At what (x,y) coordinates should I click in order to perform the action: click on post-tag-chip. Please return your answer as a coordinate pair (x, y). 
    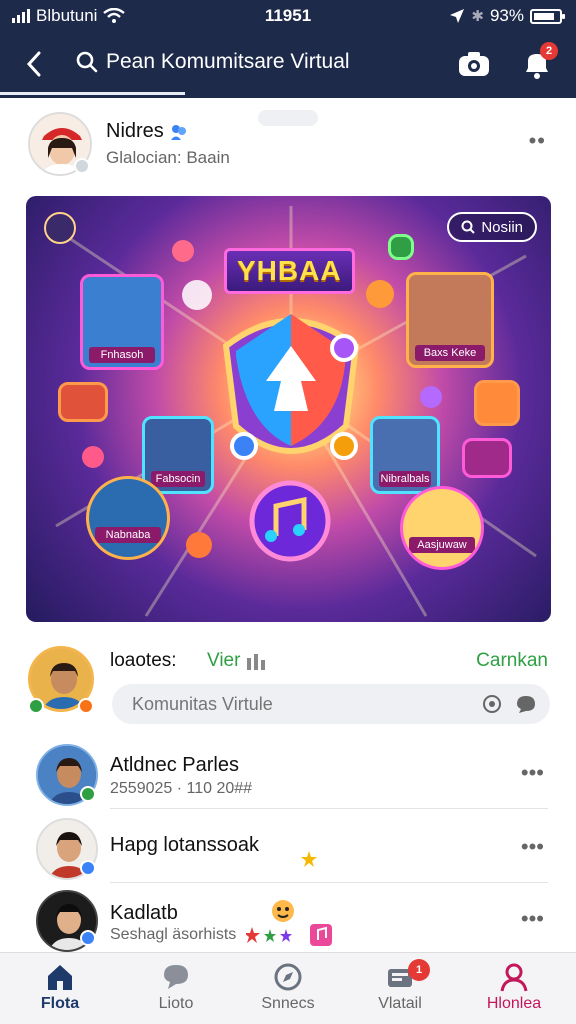
    Looking at the image, I should click on (288, 118).